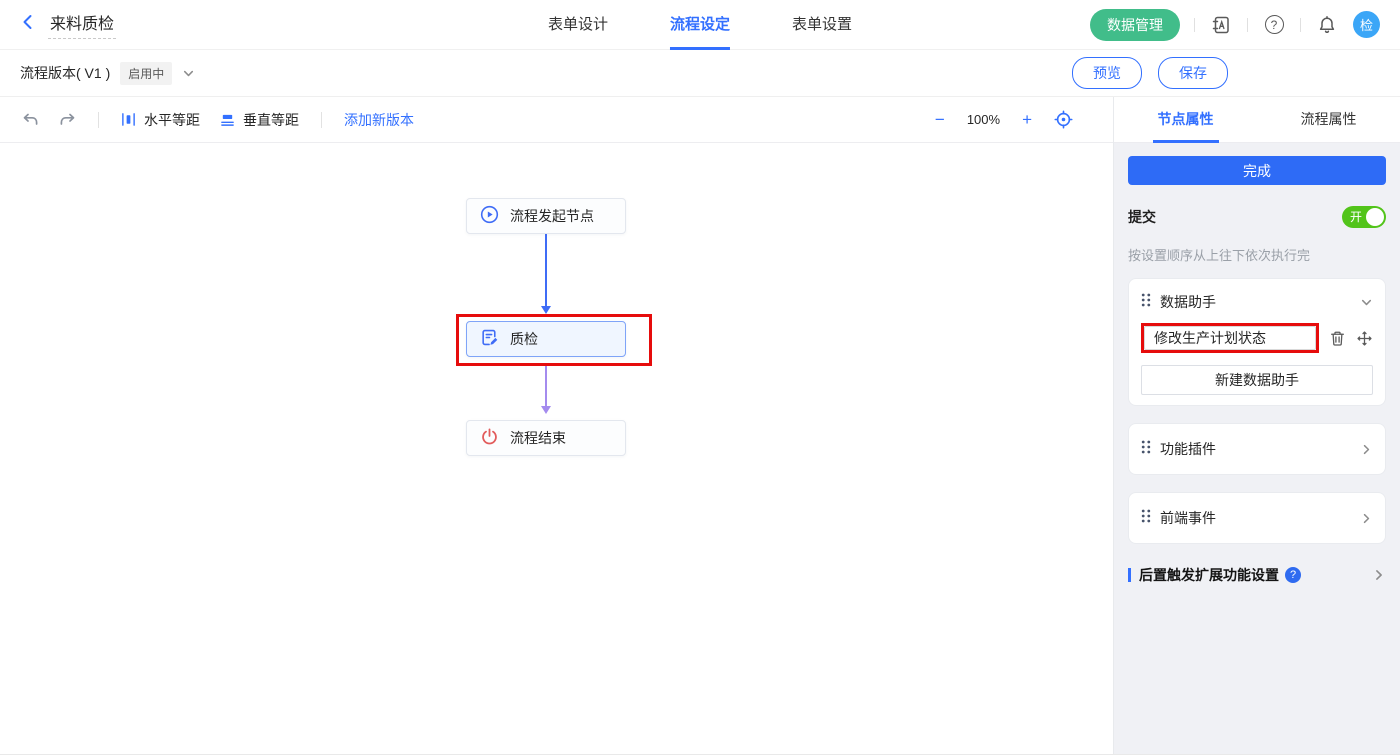  What do you see at coordinates (1257, 380) in the screenshot?
I see `new-data-assistant-button: 新建数据助手` at bounding box center [1257, 380].